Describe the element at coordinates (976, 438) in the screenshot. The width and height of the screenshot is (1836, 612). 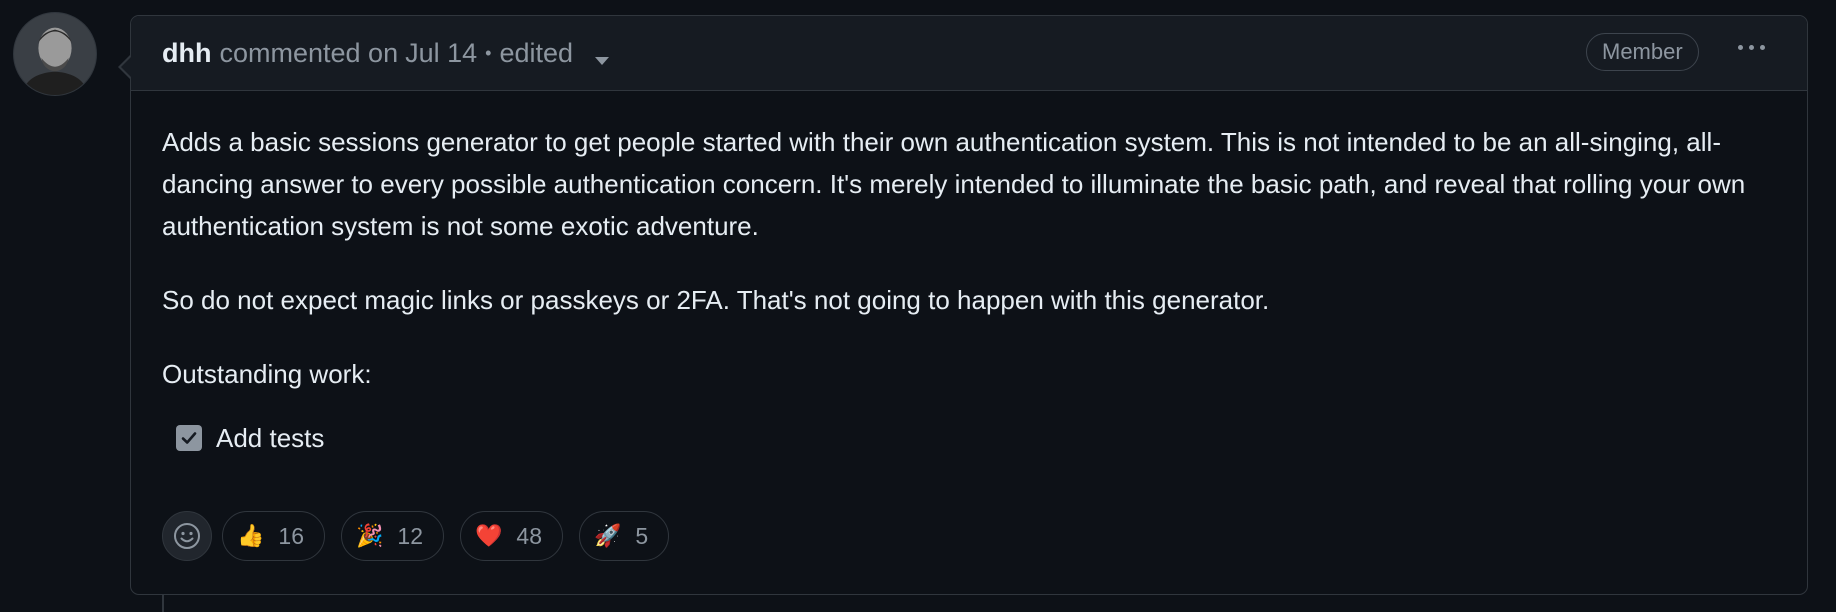
I see `task-list-item: Add tests` at that location.